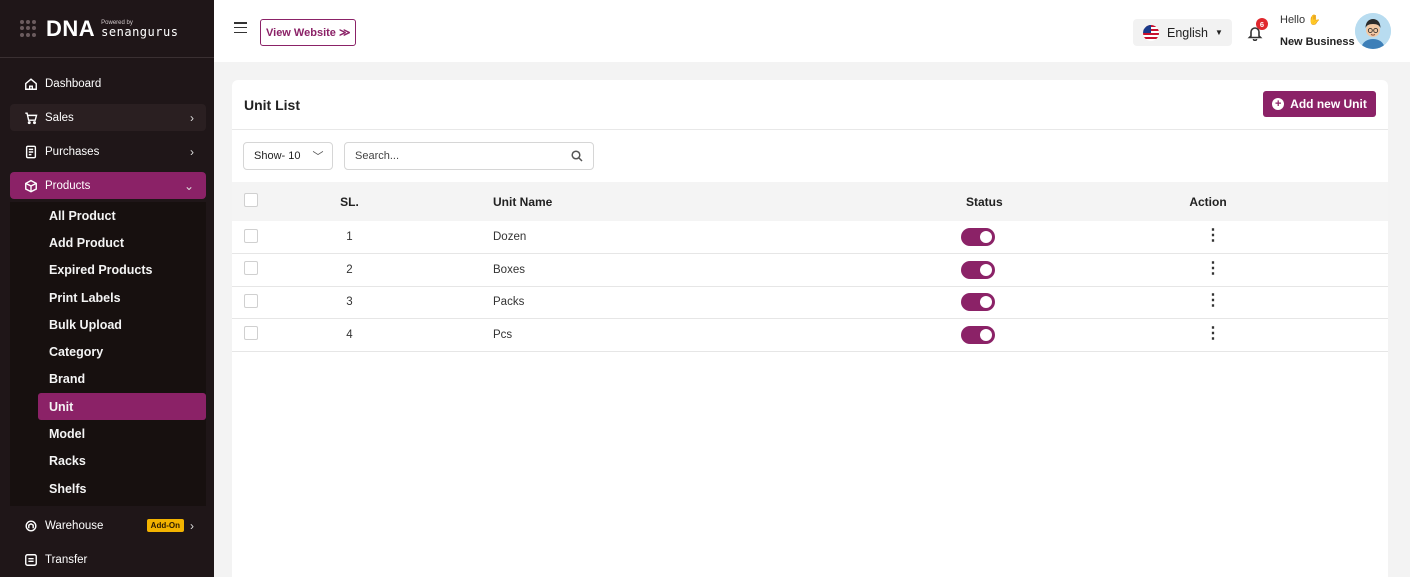 Image resolution: width=1410 pixels, height=577 pixels. Describe the element at coordinates (810, 201) in the screenshot. I see `table-header-row: SL. Unit Name Status Action` at that location.